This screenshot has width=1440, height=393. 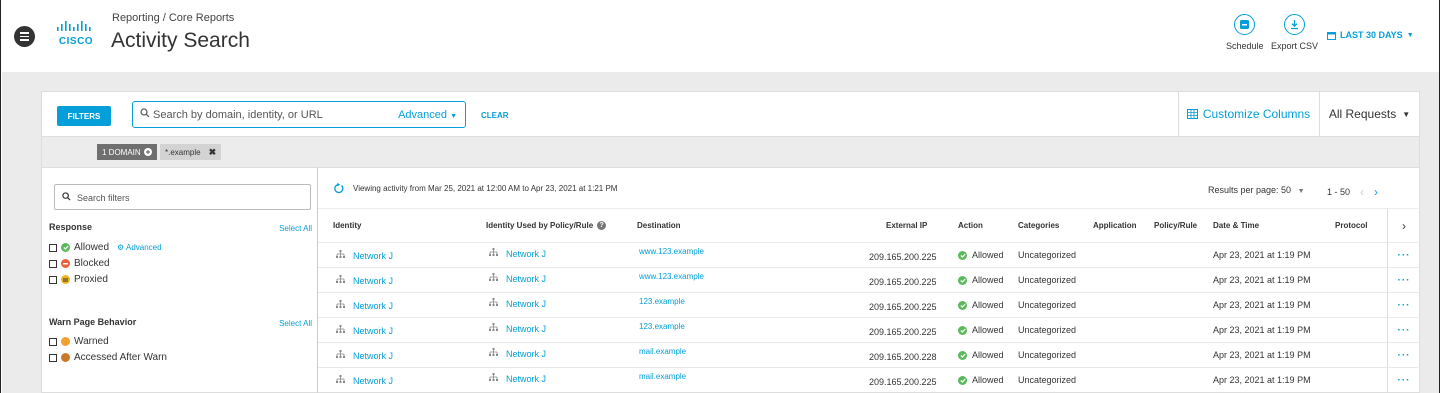 What do you see at coordinates (65, 357) in the screenshot?
I see `accessed-status-icon` at bounding box center [65, 357].